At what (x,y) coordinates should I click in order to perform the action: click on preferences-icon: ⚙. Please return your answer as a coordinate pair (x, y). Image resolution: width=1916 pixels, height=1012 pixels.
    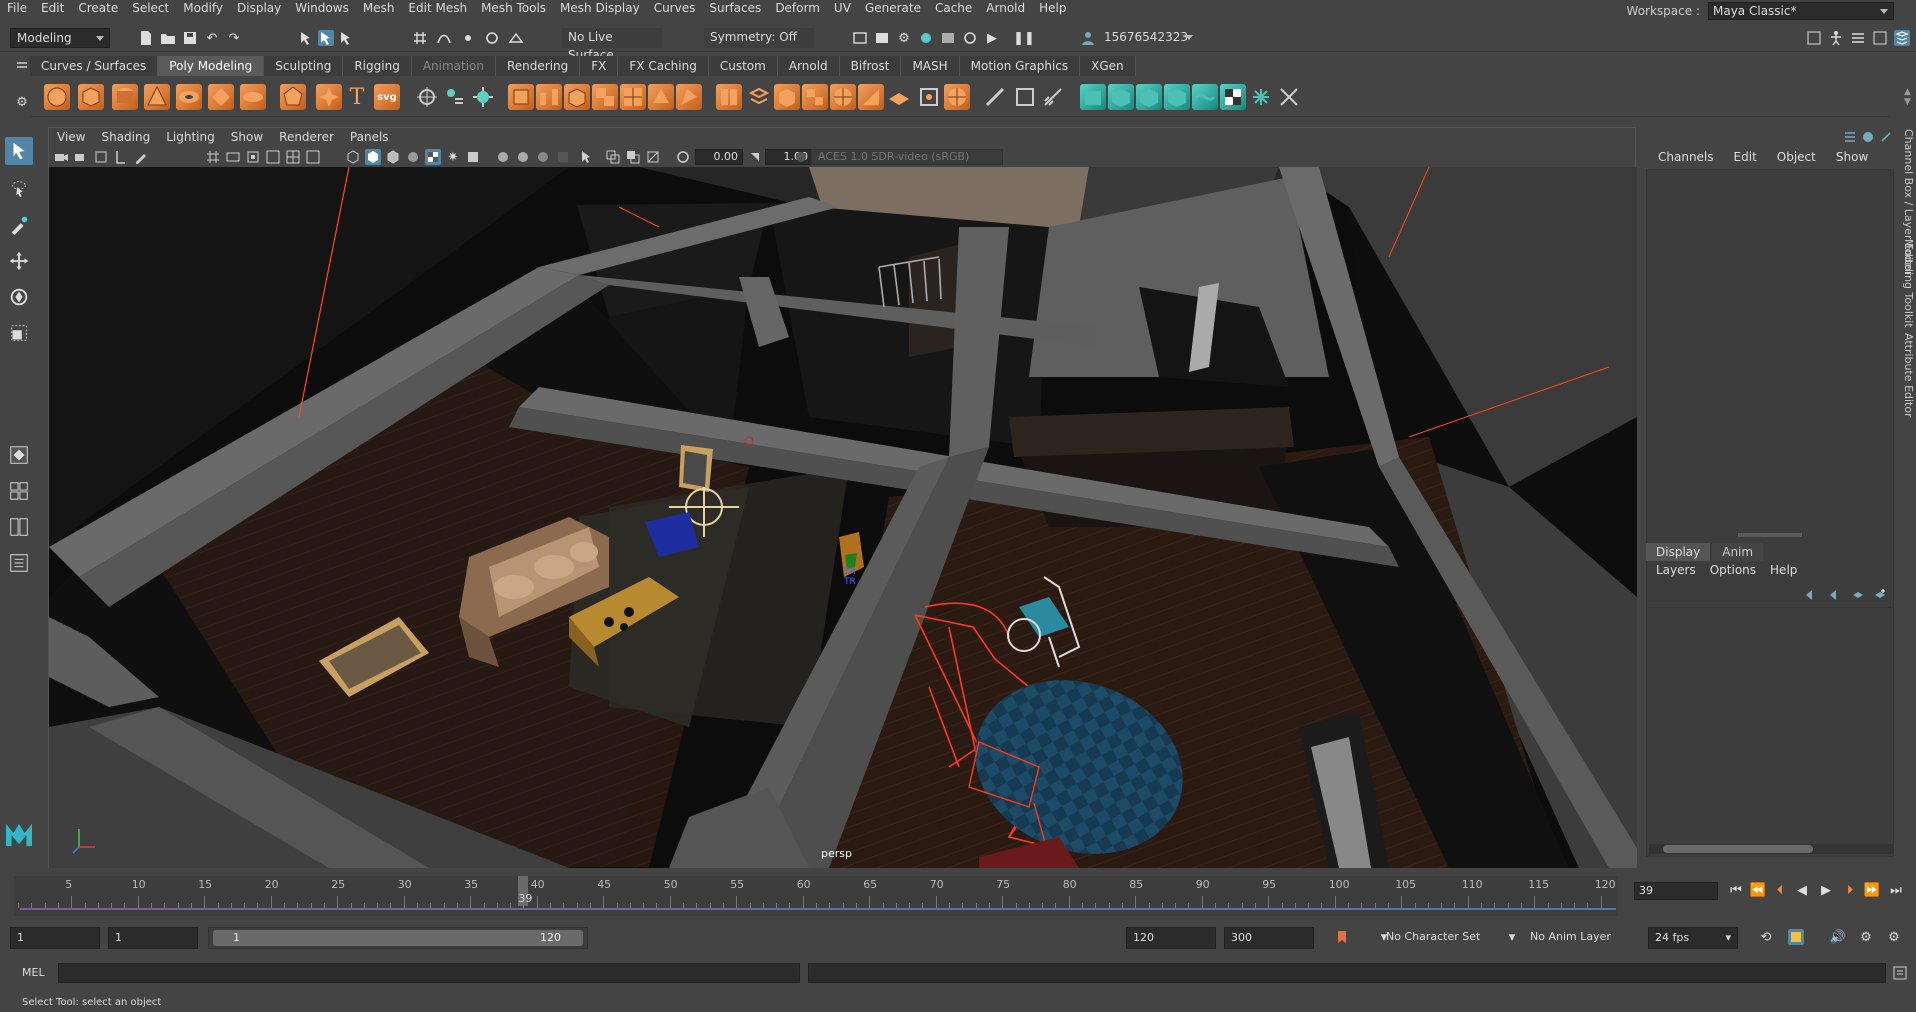
    Looking at the image, I should click on (1894, 937).